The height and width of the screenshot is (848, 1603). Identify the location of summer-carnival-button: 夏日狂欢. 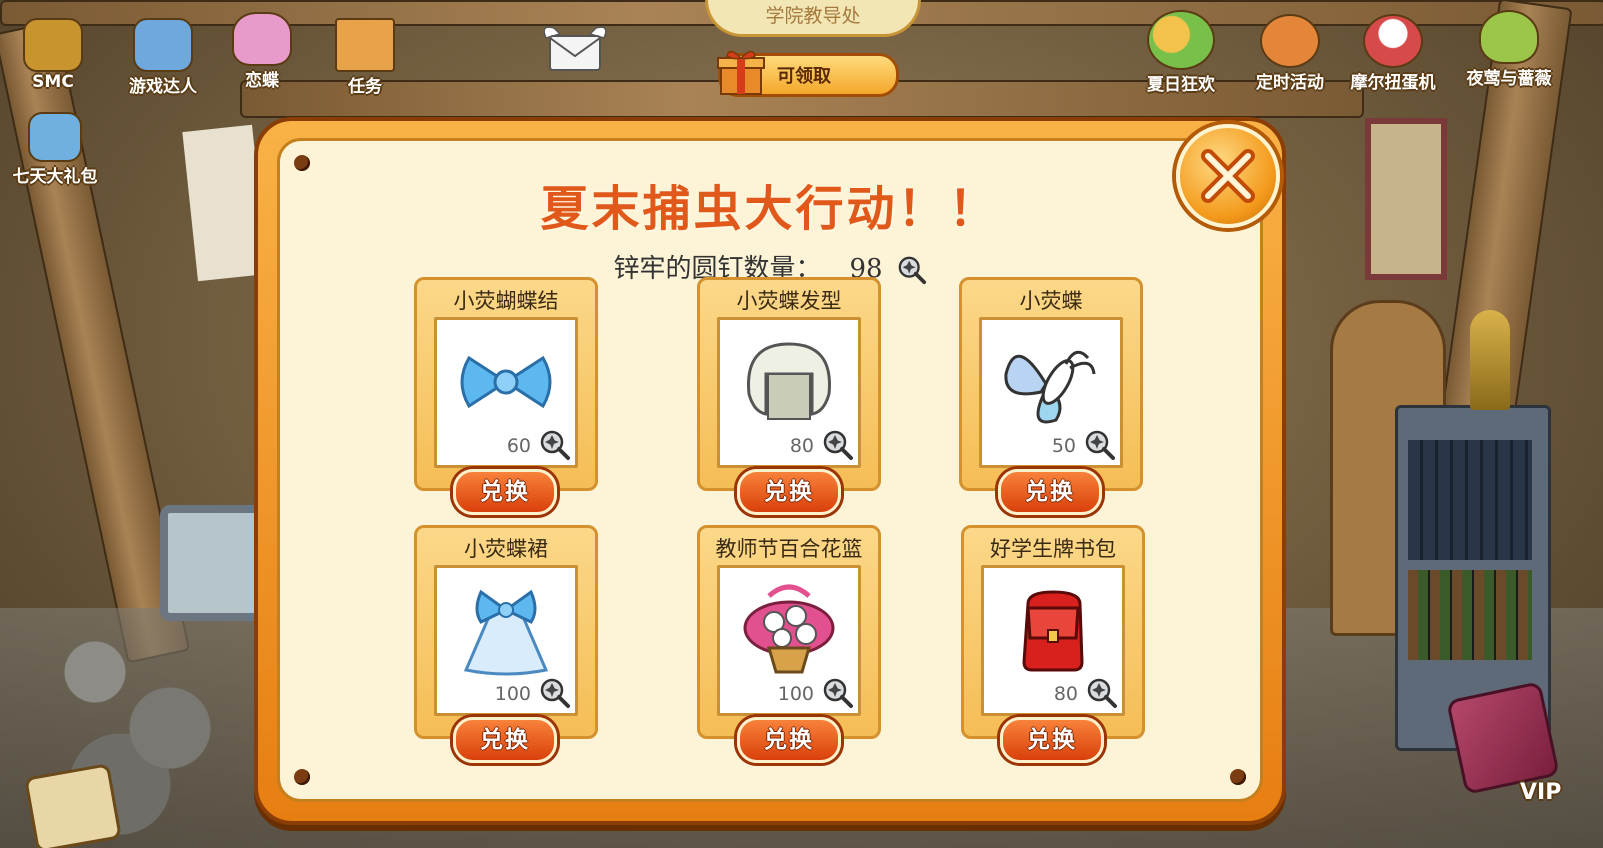
(1181, 52).